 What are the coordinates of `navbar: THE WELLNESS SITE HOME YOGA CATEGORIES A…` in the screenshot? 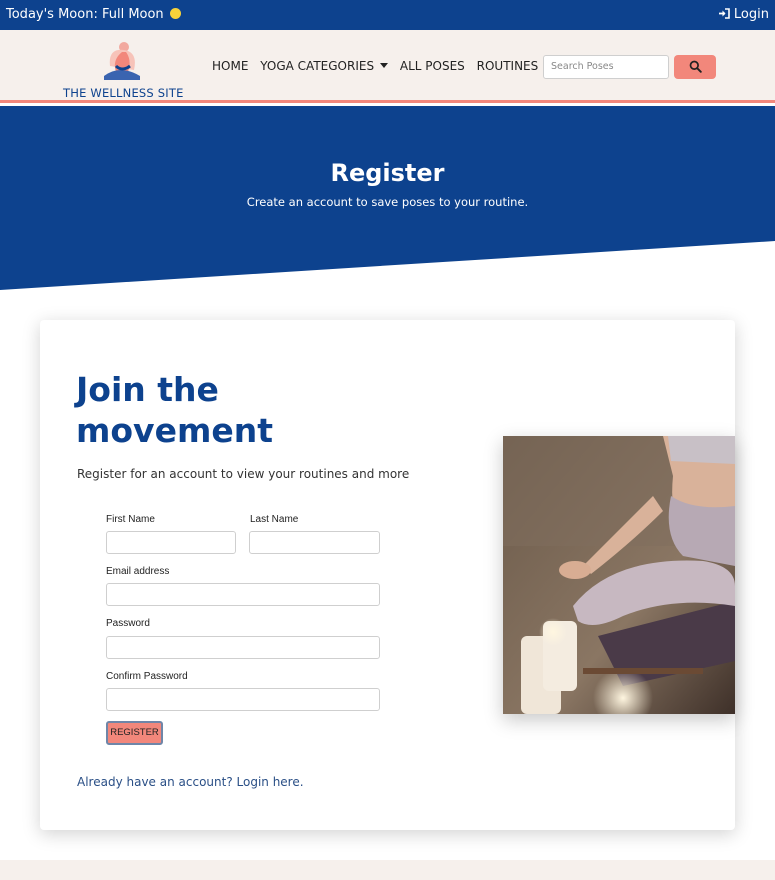 It's located at (387, 66).